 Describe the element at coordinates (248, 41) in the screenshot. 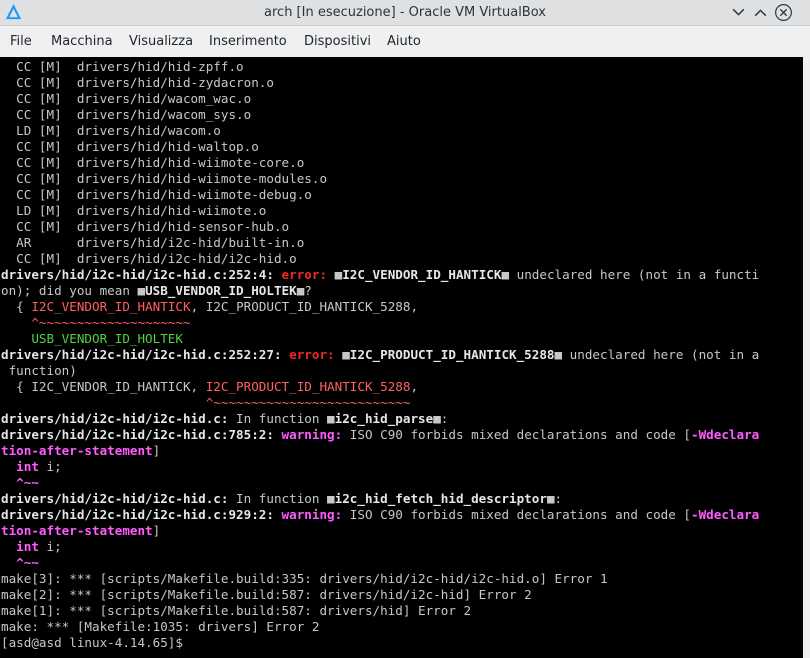

I see `menu-input: Inserimento` at that location.